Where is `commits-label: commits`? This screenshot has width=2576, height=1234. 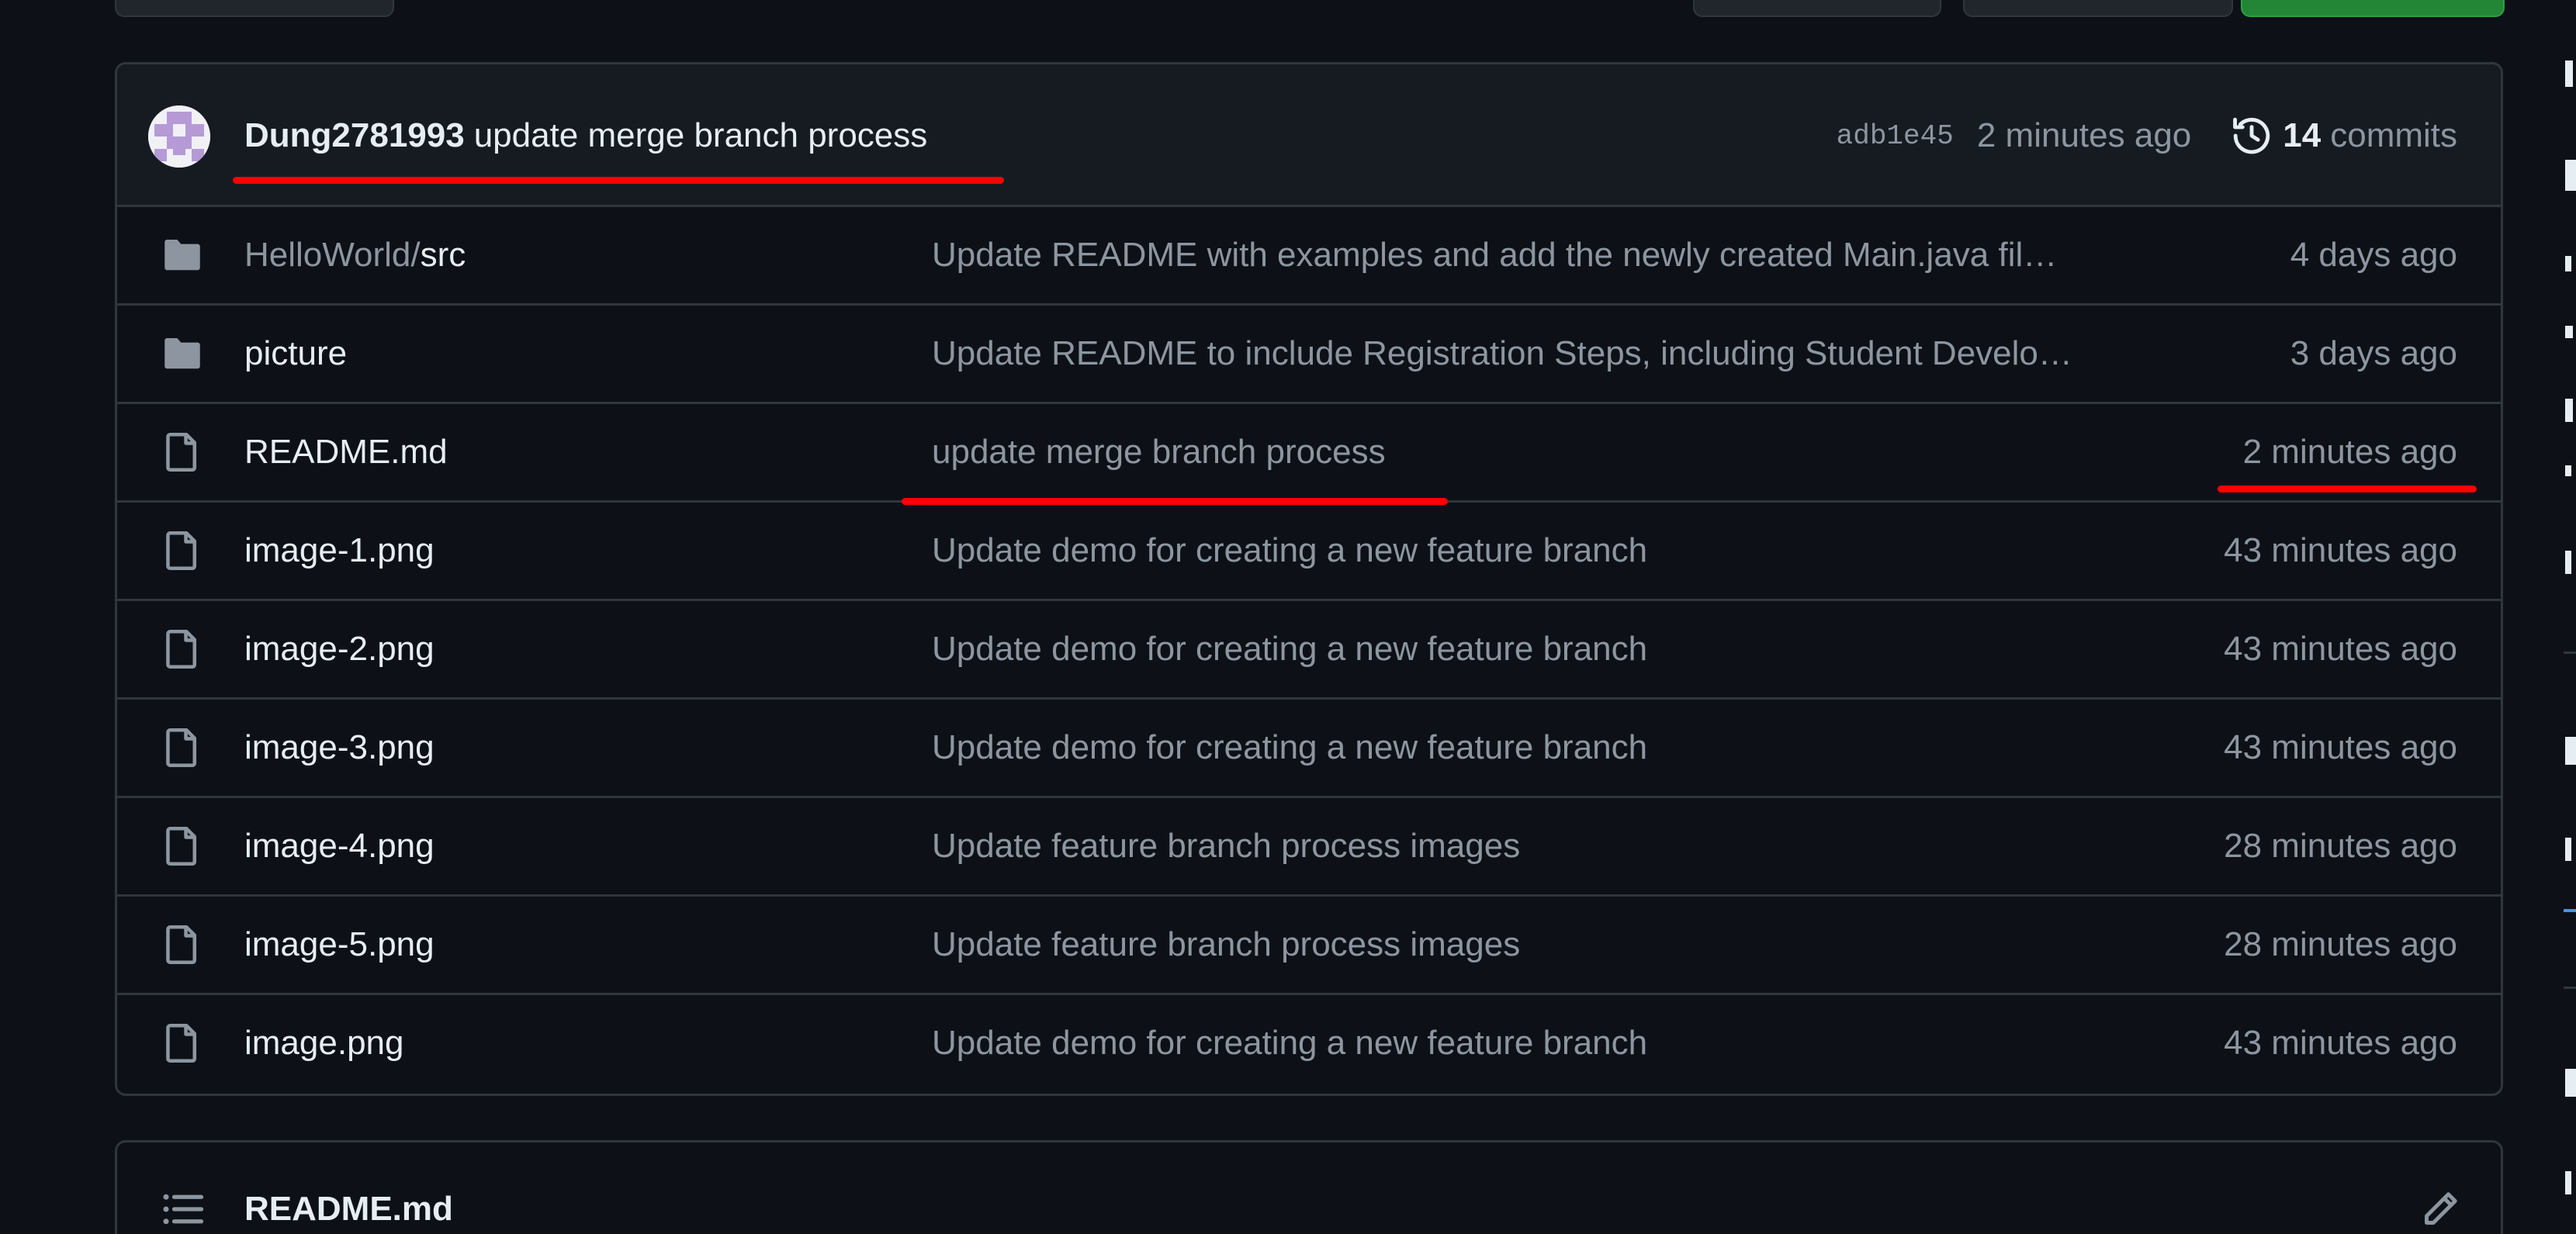 commits-label: commits is located at coordinates (2393, 135).